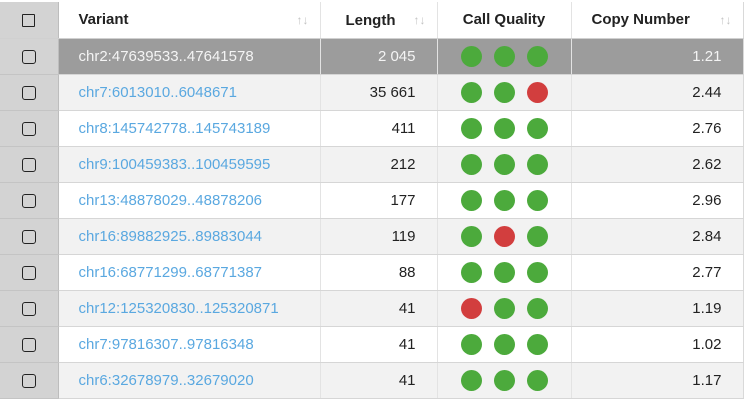  I want to click on variant-link: chr7:6013010..6048671, so click(158, 92).